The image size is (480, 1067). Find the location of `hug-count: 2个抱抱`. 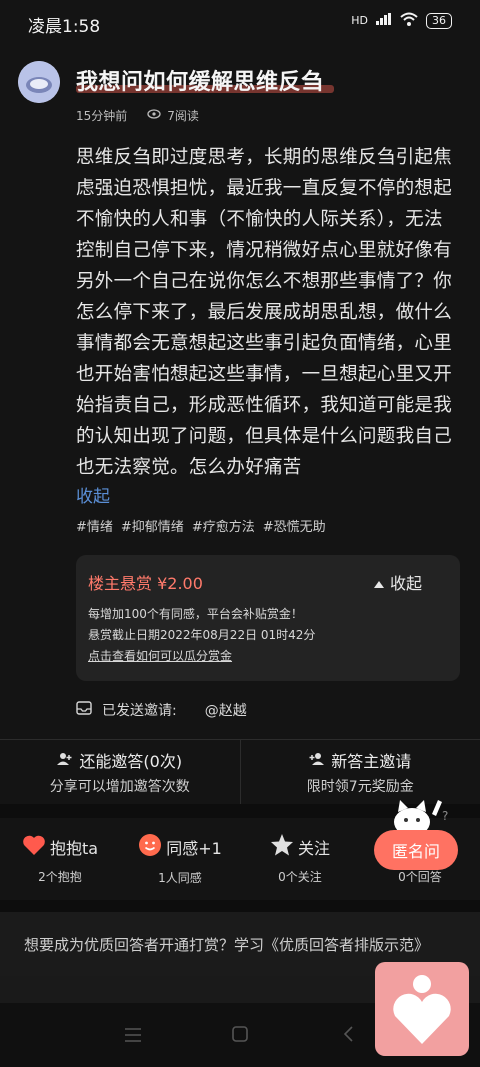

hug-count: 2个抱抱 is located at coordinates (60, 876).